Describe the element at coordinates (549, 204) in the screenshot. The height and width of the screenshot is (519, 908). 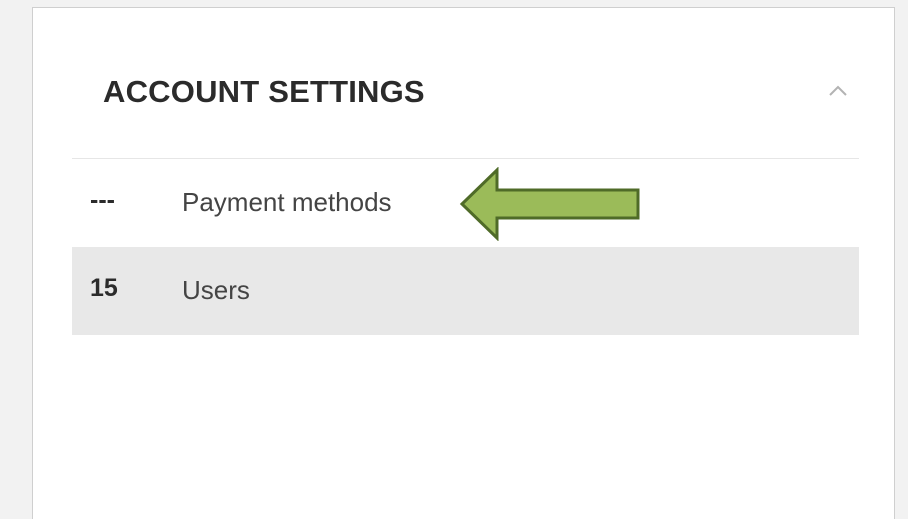
I see `left-arrow-annotation` at that location.